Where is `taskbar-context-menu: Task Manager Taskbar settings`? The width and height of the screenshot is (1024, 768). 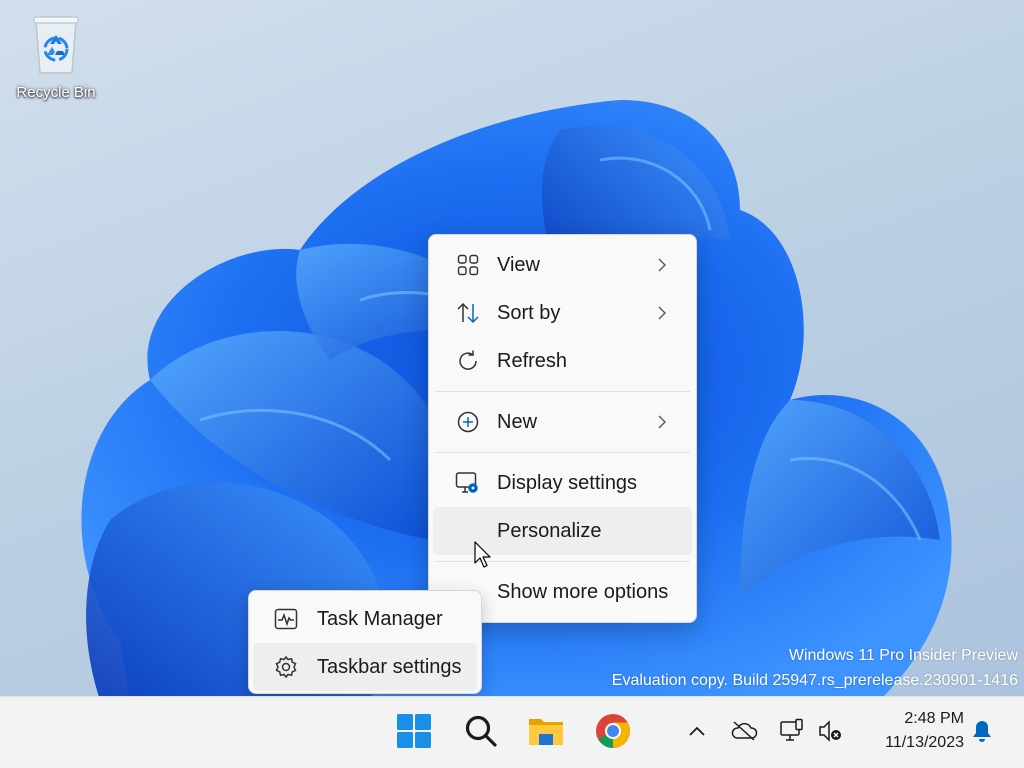
taskbar-context-menu: Task Manager Taskbar settings is located at coordinates (365, 642).